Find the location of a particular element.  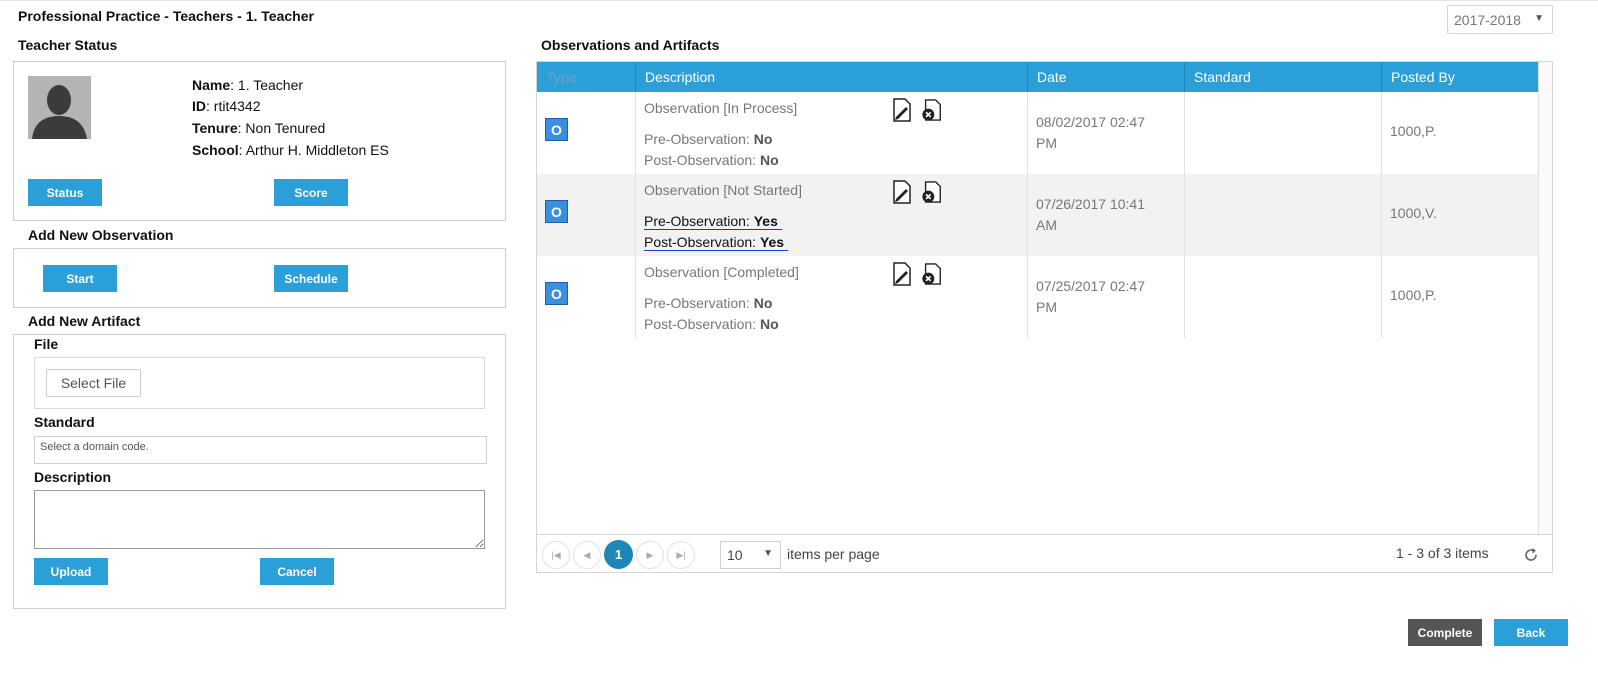

teacher-id: ID: rtit4342 is located at coordinates (226, 106).